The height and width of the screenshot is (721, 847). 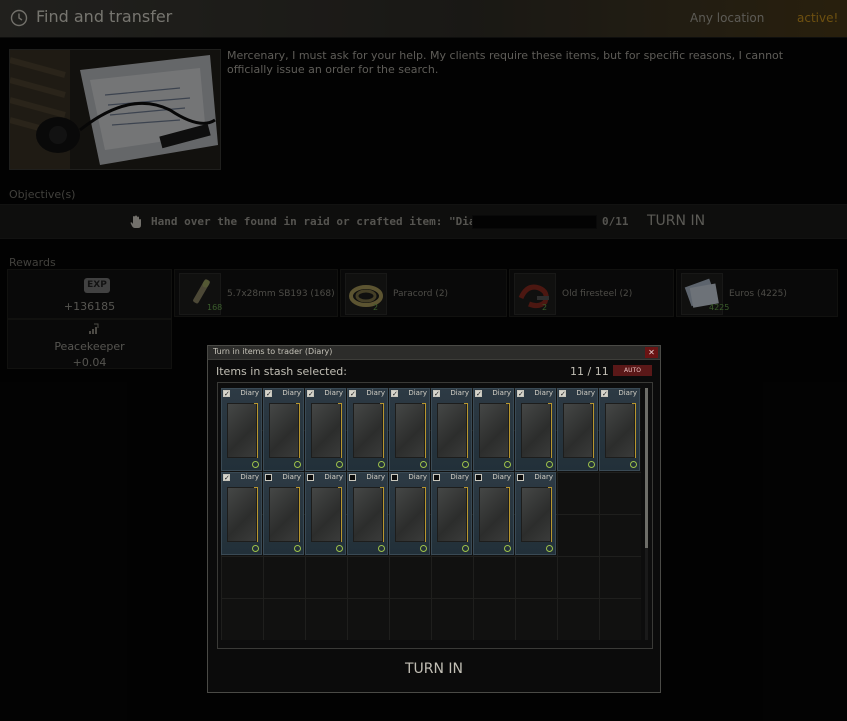 What do you see at coordinates (97, 285) in the screenshot?
I see `exp-icon: EXP` at bounding box center [97, 285].